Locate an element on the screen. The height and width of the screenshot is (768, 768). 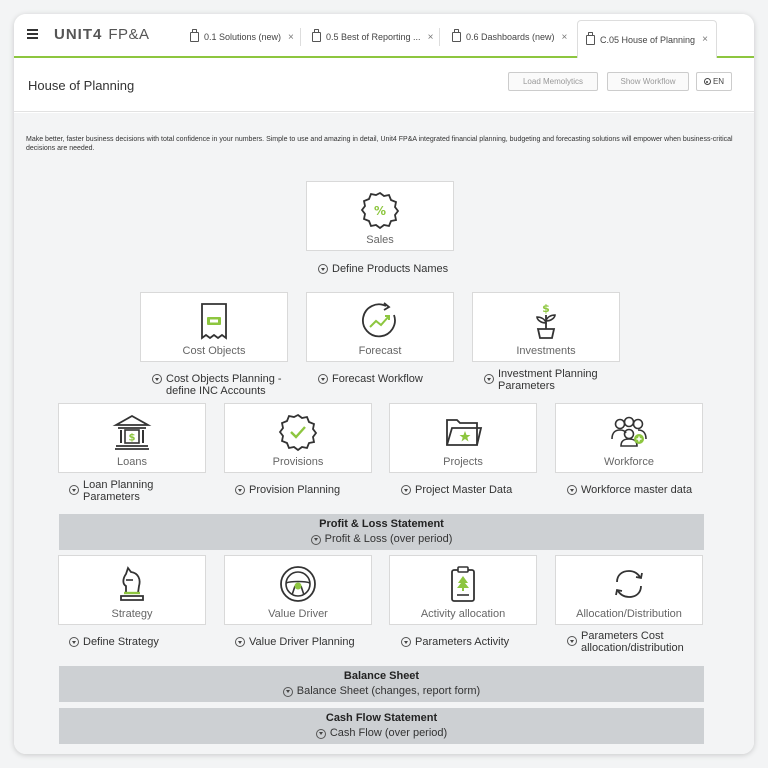
card-projects: Projects is located at coordinates (463, 438).